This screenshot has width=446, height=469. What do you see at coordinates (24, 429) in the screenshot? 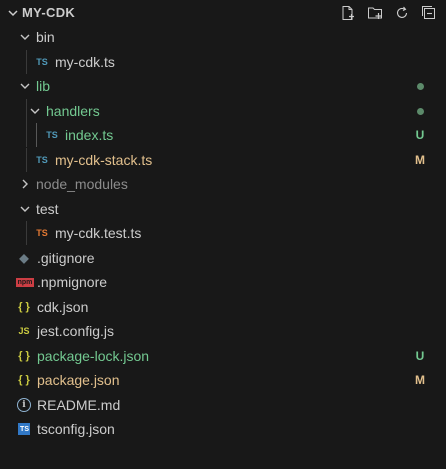
I see `tsconfig-icon: TS` at bounding box center [24, 429].